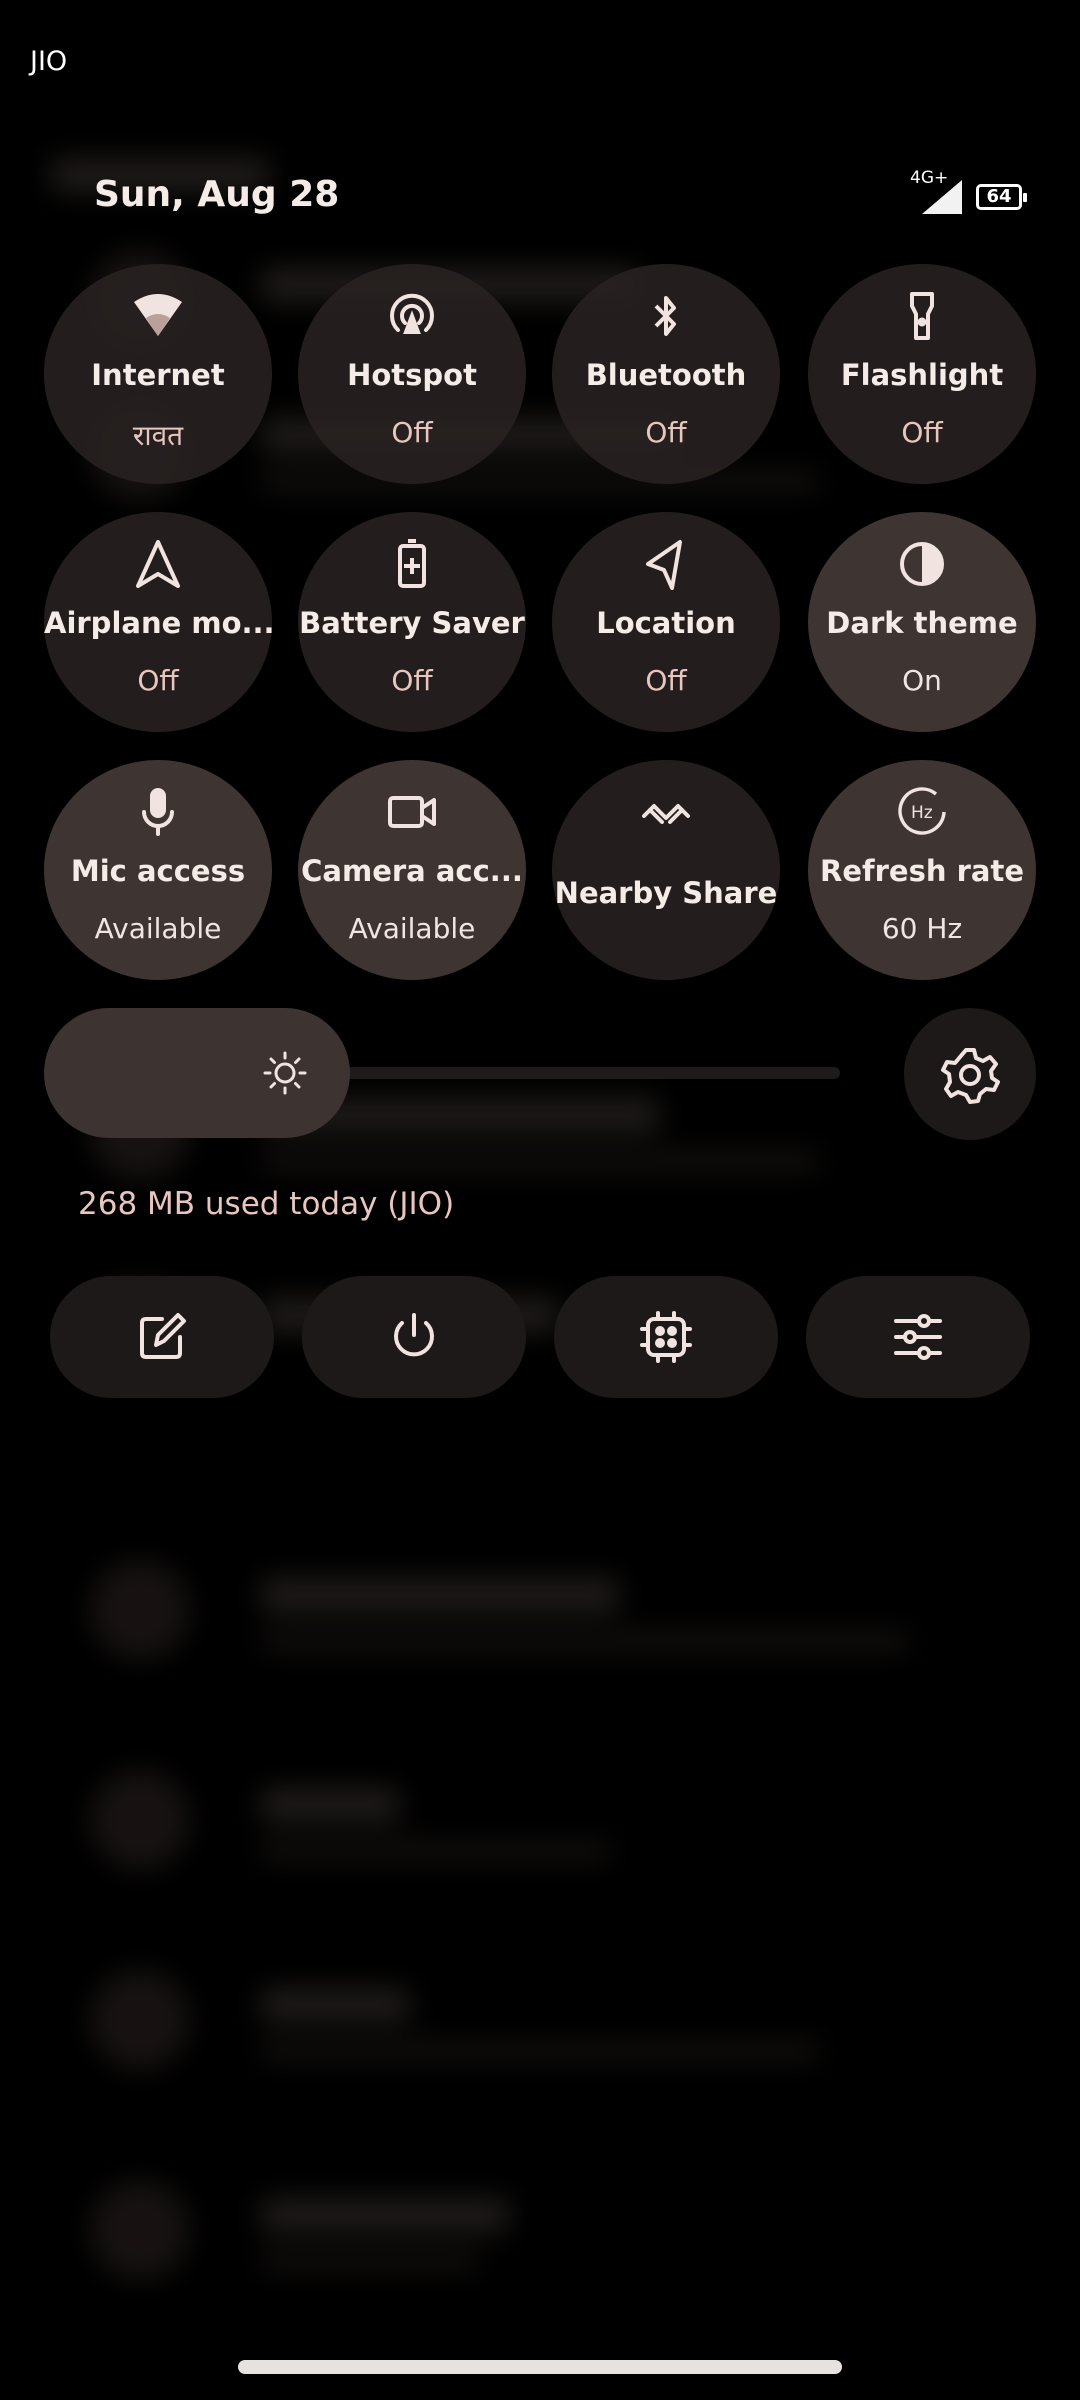  I want to click on refresh-rate-icon: Hz, so click(922, 812).